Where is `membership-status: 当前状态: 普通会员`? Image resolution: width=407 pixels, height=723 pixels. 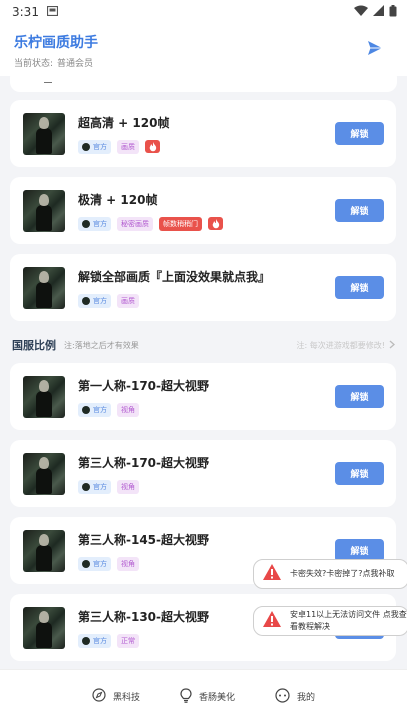
membership-status: 当前状态: 普通会员 is located at coordinates (56, 62).